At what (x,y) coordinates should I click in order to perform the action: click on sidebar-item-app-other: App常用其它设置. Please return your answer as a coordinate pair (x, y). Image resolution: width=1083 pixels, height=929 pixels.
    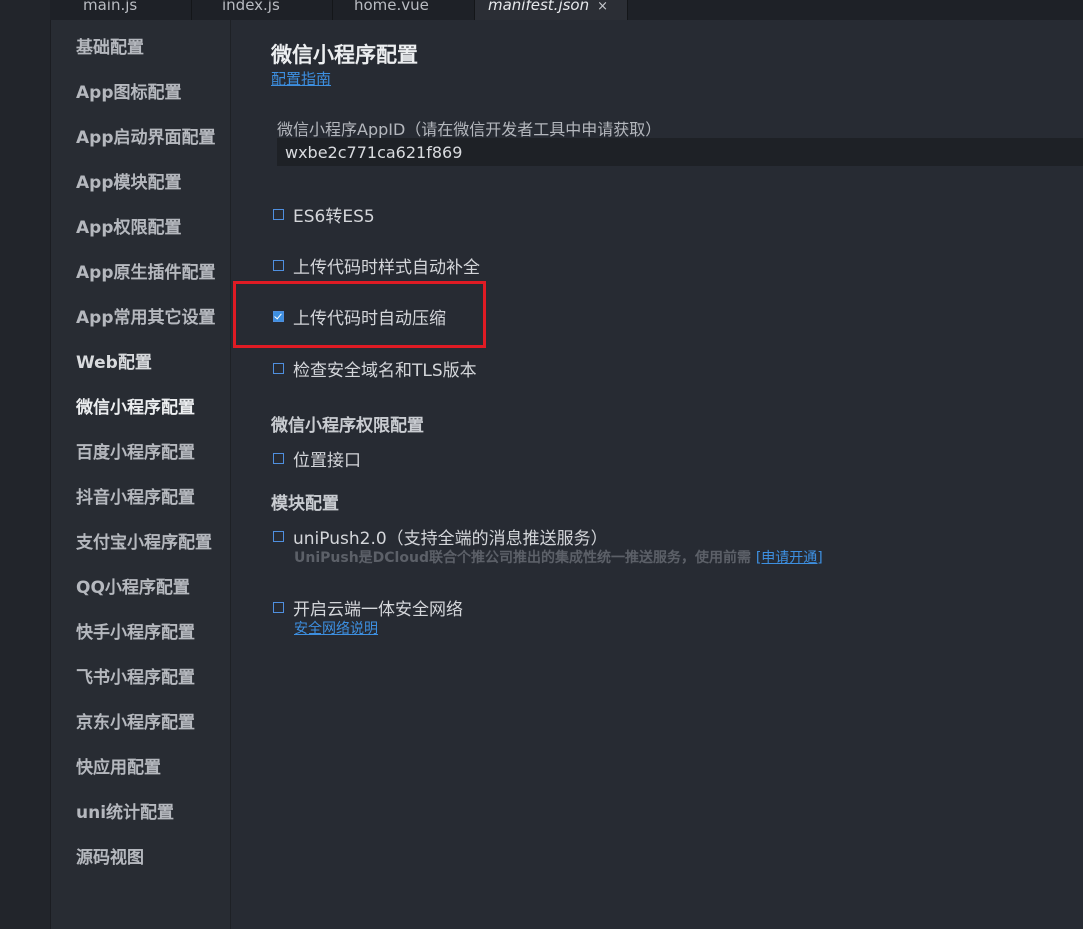
    Looking at the image, I should click on (146, 318).